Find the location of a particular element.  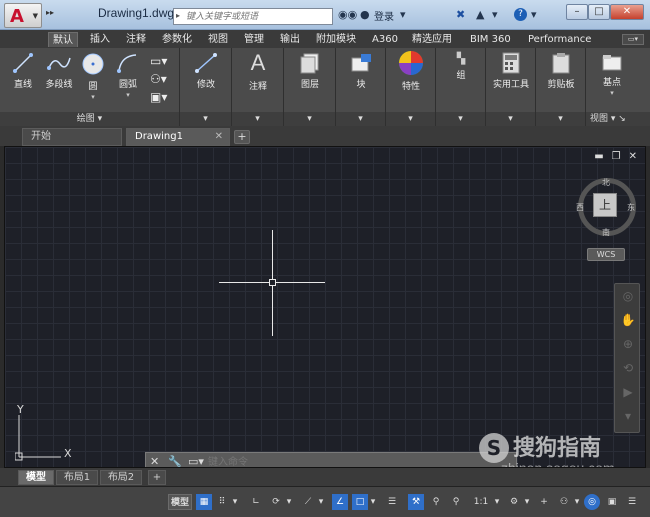

a360-icon: ▲ is located at coordinates (480, 14).